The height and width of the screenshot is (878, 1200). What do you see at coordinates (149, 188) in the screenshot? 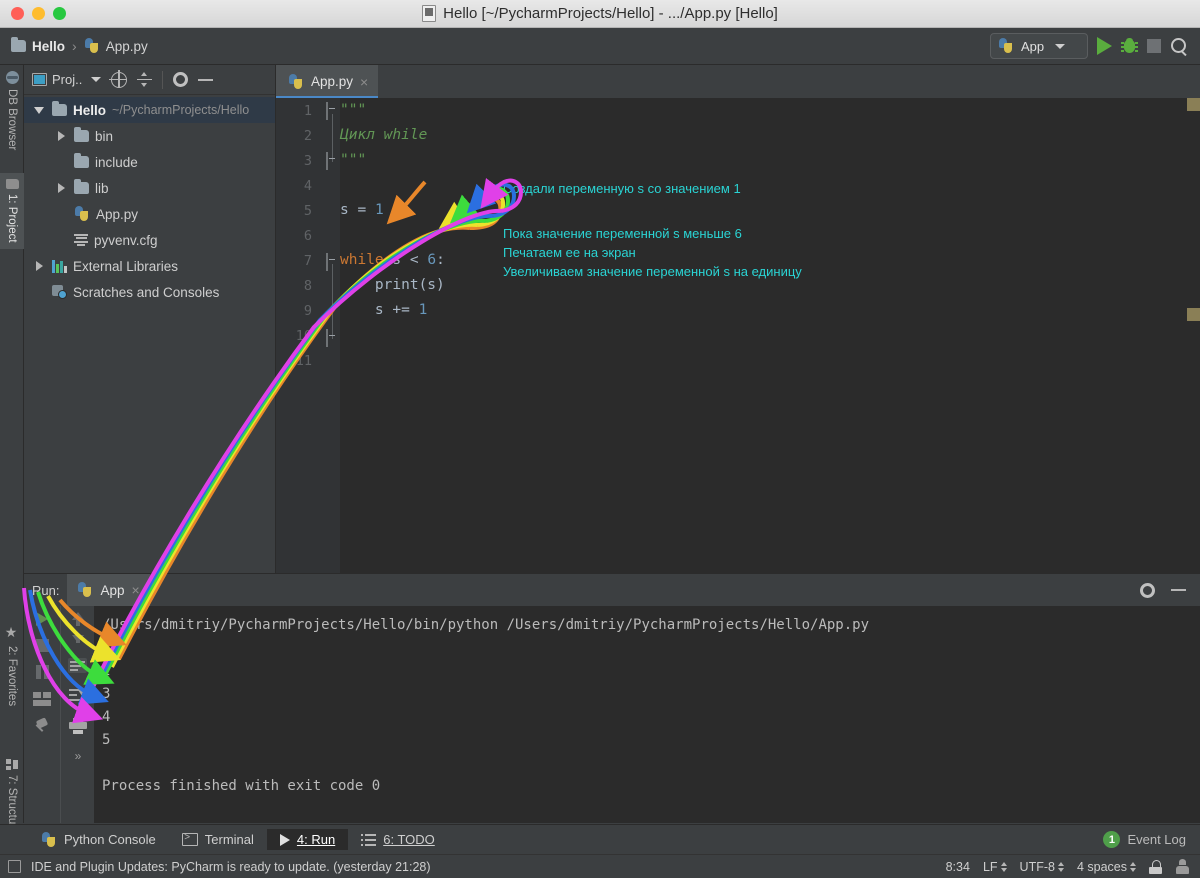
I see `tree-item-lib: lib` at bounding box center [149, 188].